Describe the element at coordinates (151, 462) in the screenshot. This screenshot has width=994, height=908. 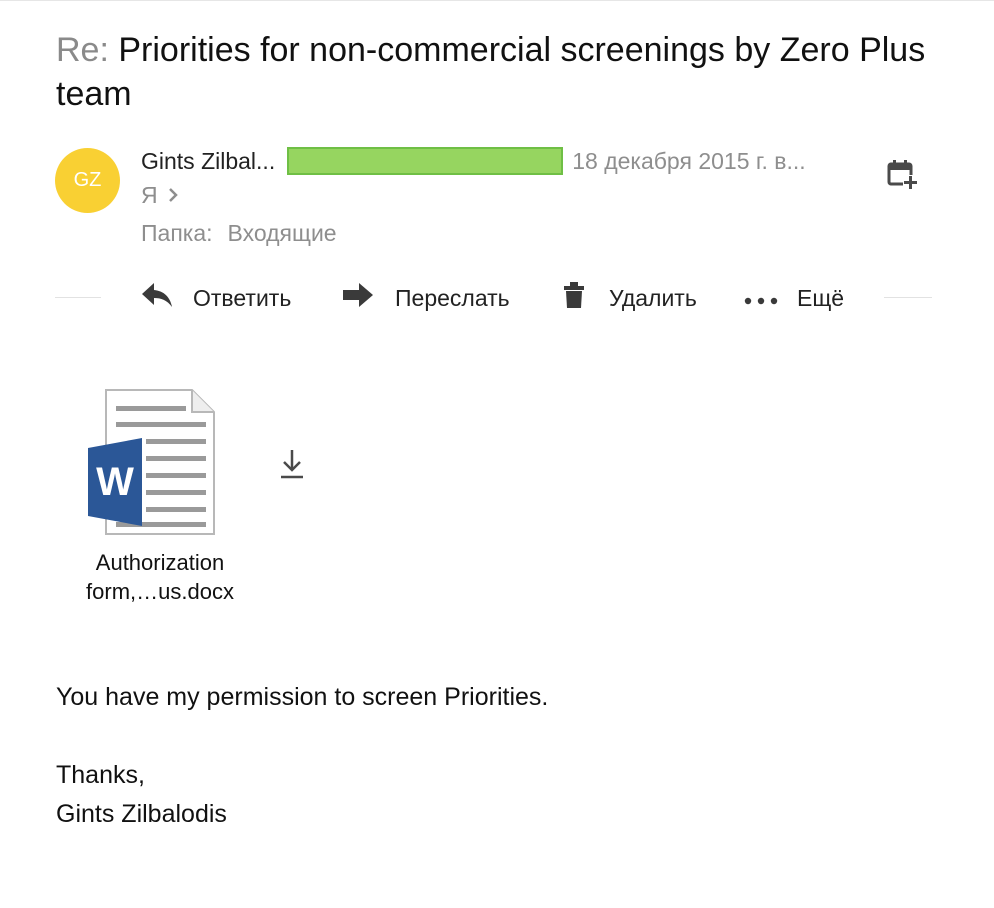
I see `word-document-icon: W` at that location.